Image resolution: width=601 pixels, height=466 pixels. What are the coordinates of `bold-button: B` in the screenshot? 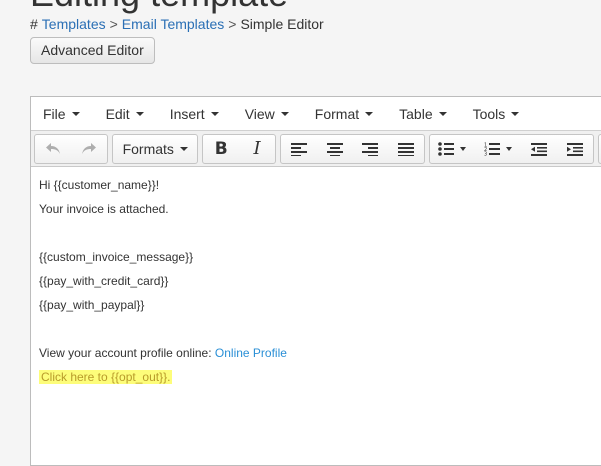 It's located at (221, 149).